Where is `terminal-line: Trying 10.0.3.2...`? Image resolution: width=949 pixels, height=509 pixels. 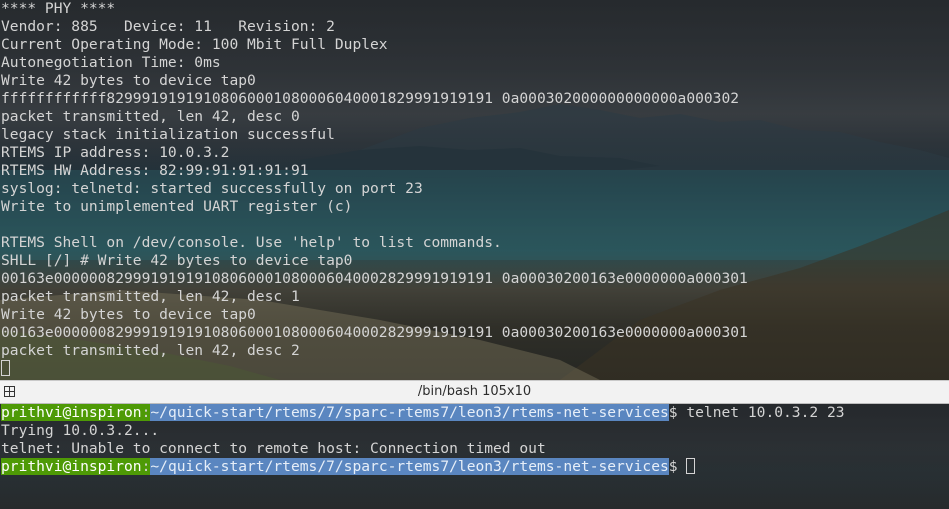 terminal-line: Trying 10.0.3.2... is located at coordinates (80, 430).